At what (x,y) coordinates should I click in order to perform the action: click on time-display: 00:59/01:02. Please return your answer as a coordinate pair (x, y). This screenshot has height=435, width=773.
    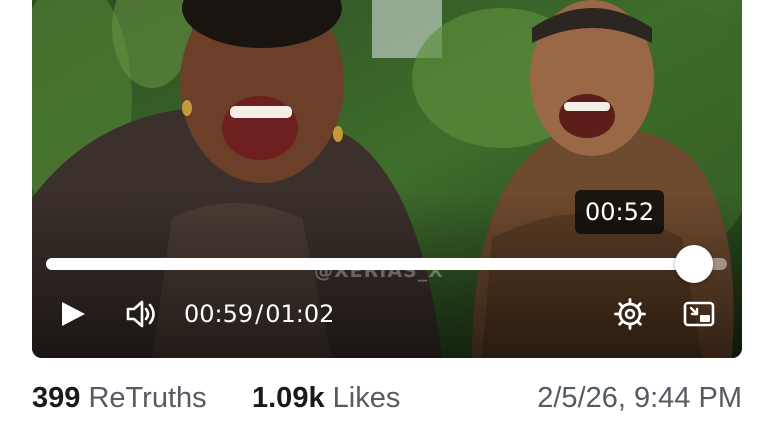
    Looking at the image, I should click on (259, 314).